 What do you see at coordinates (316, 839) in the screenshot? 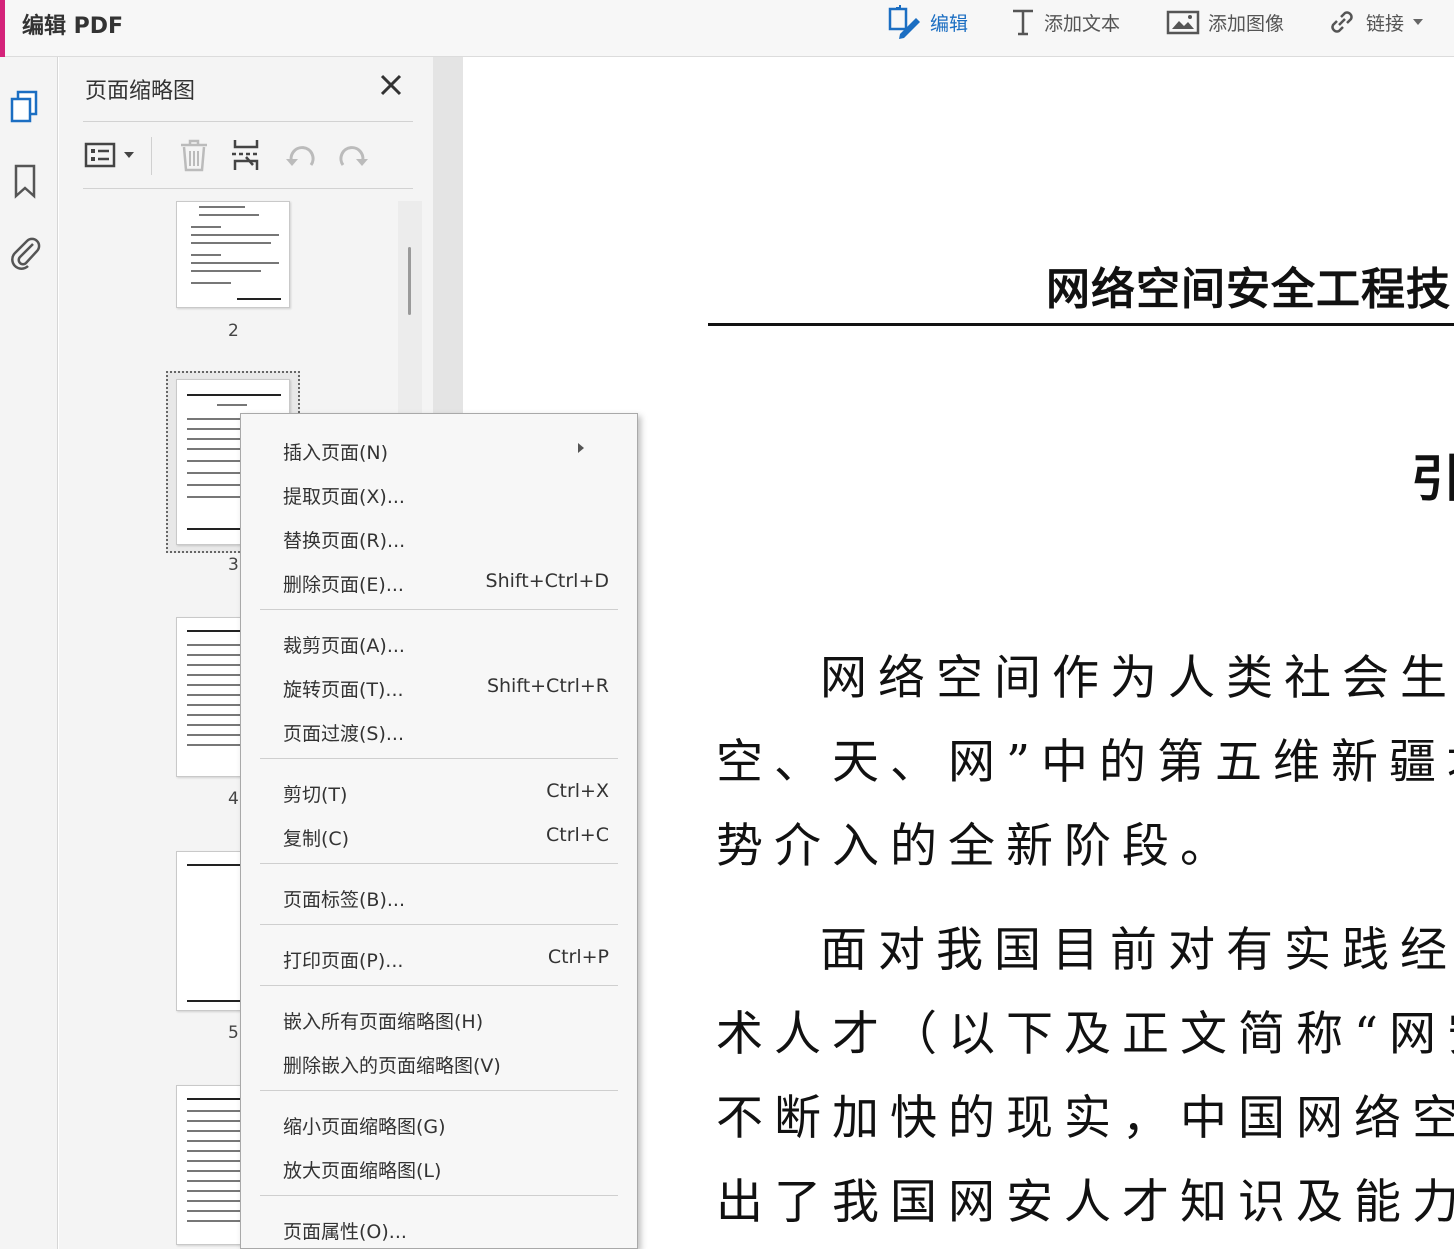
I see `menu-item-label: 复制(C)` at bounding box center [316, 839].